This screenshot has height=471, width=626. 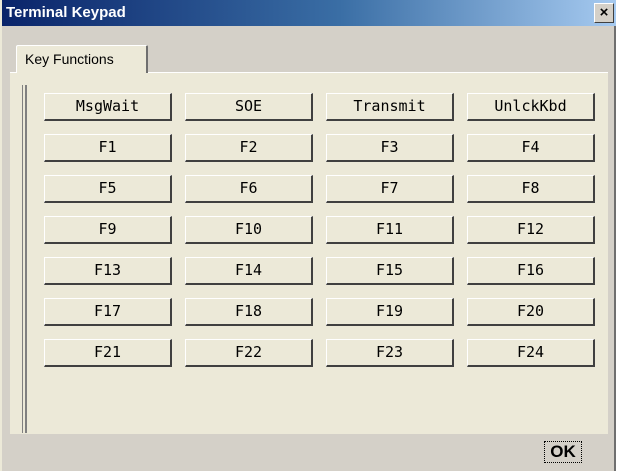 What do you see at coordinates (66, 12) in the screenshot?
I see `window-title: Terminal Keypad` at bounding box center [66, 12].